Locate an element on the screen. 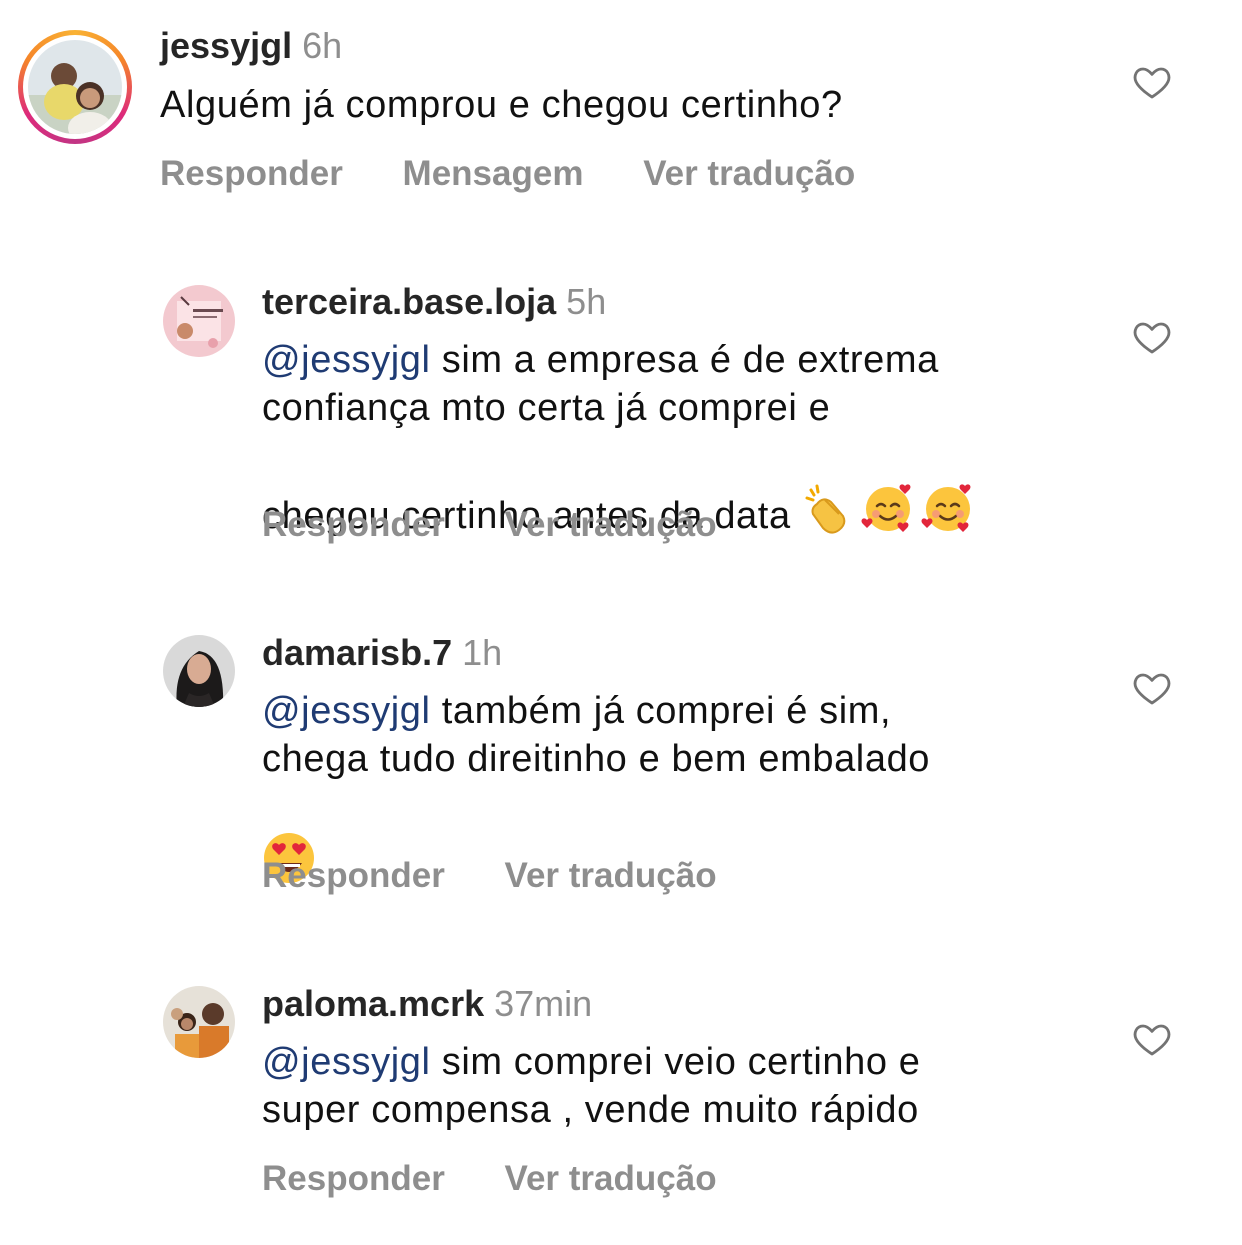 The width and height of the screenshot is (1242, 1245). timestamp: 6h is located at coordinates (322, 45).